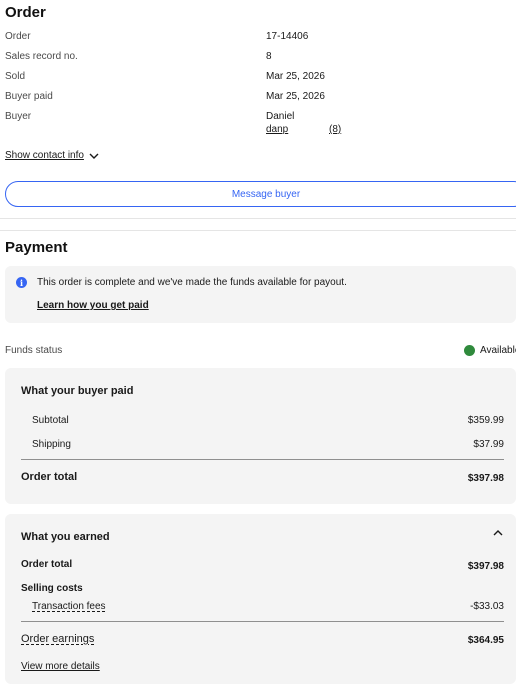  What do you see at coordinates (469, 350) in the screenshot?
I see `status-dot-icon` at bounding box center [469, 350].